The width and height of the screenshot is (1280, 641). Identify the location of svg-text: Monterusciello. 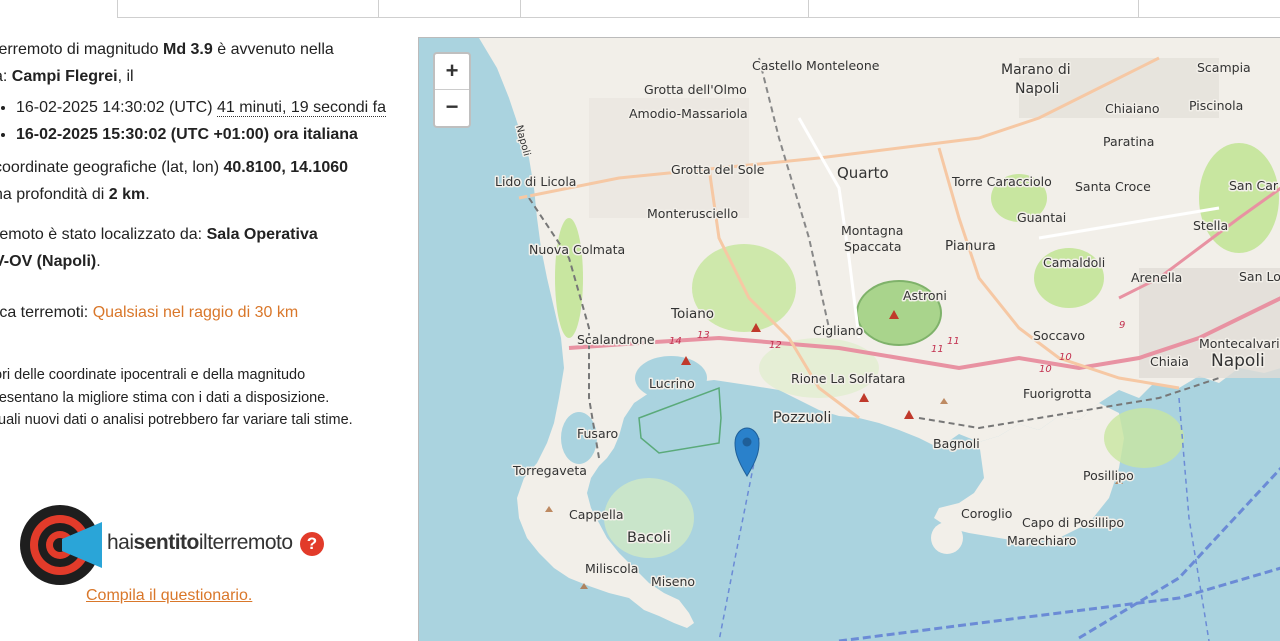
(692, 213).